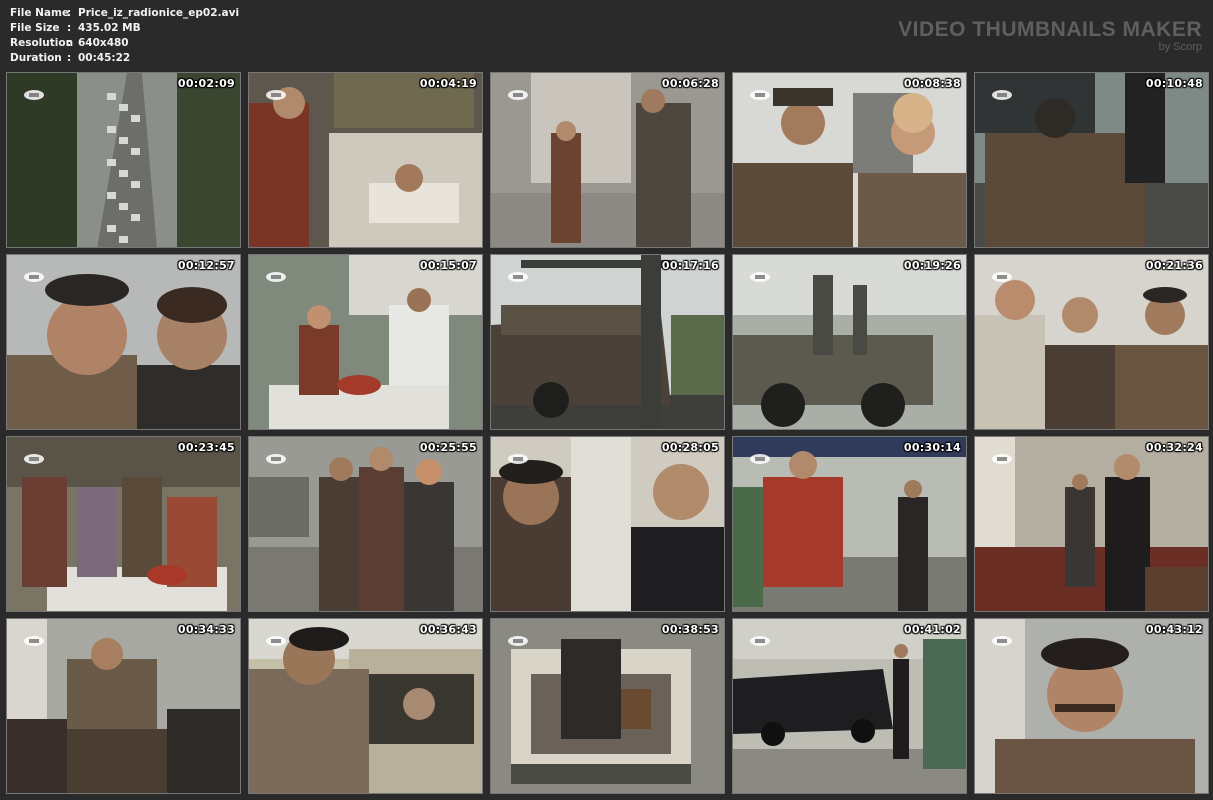 Image resolution: width=1213 pixels, height=800 pixels. I want to click on timestamp-label: 00:17:16, so click(690, 265).